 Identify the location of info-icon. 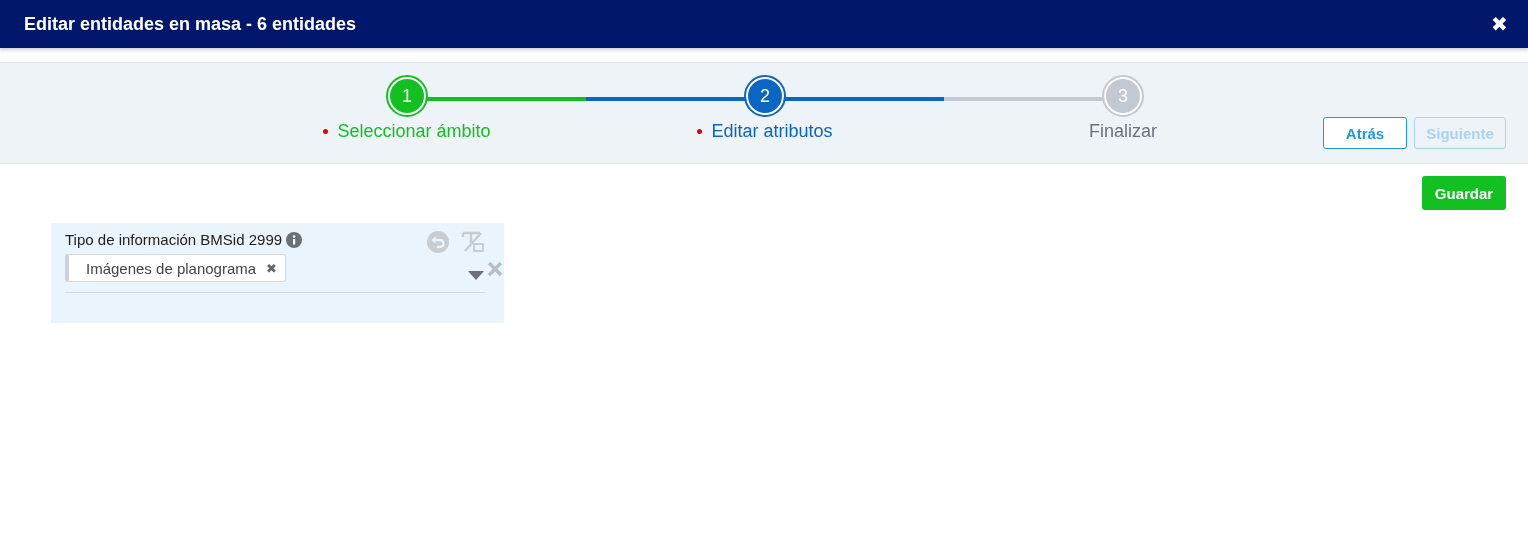
(294, 239).